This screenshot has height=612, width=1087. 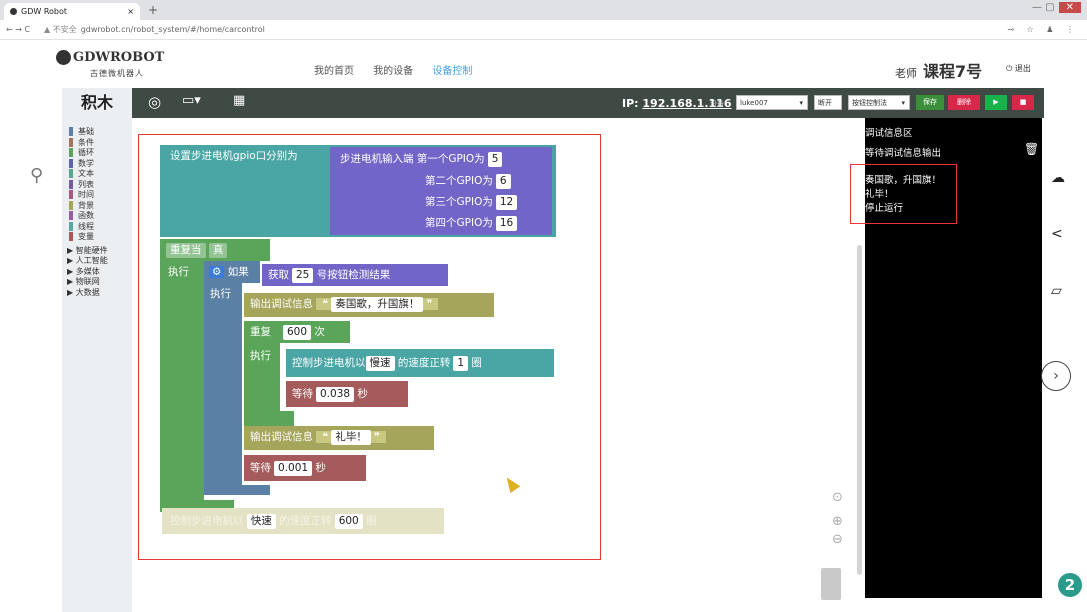 What do you see at coordinates (772, 102) in the screenshot?
I see `device-select: luke007 ▾` at bounding box center [772, 102].